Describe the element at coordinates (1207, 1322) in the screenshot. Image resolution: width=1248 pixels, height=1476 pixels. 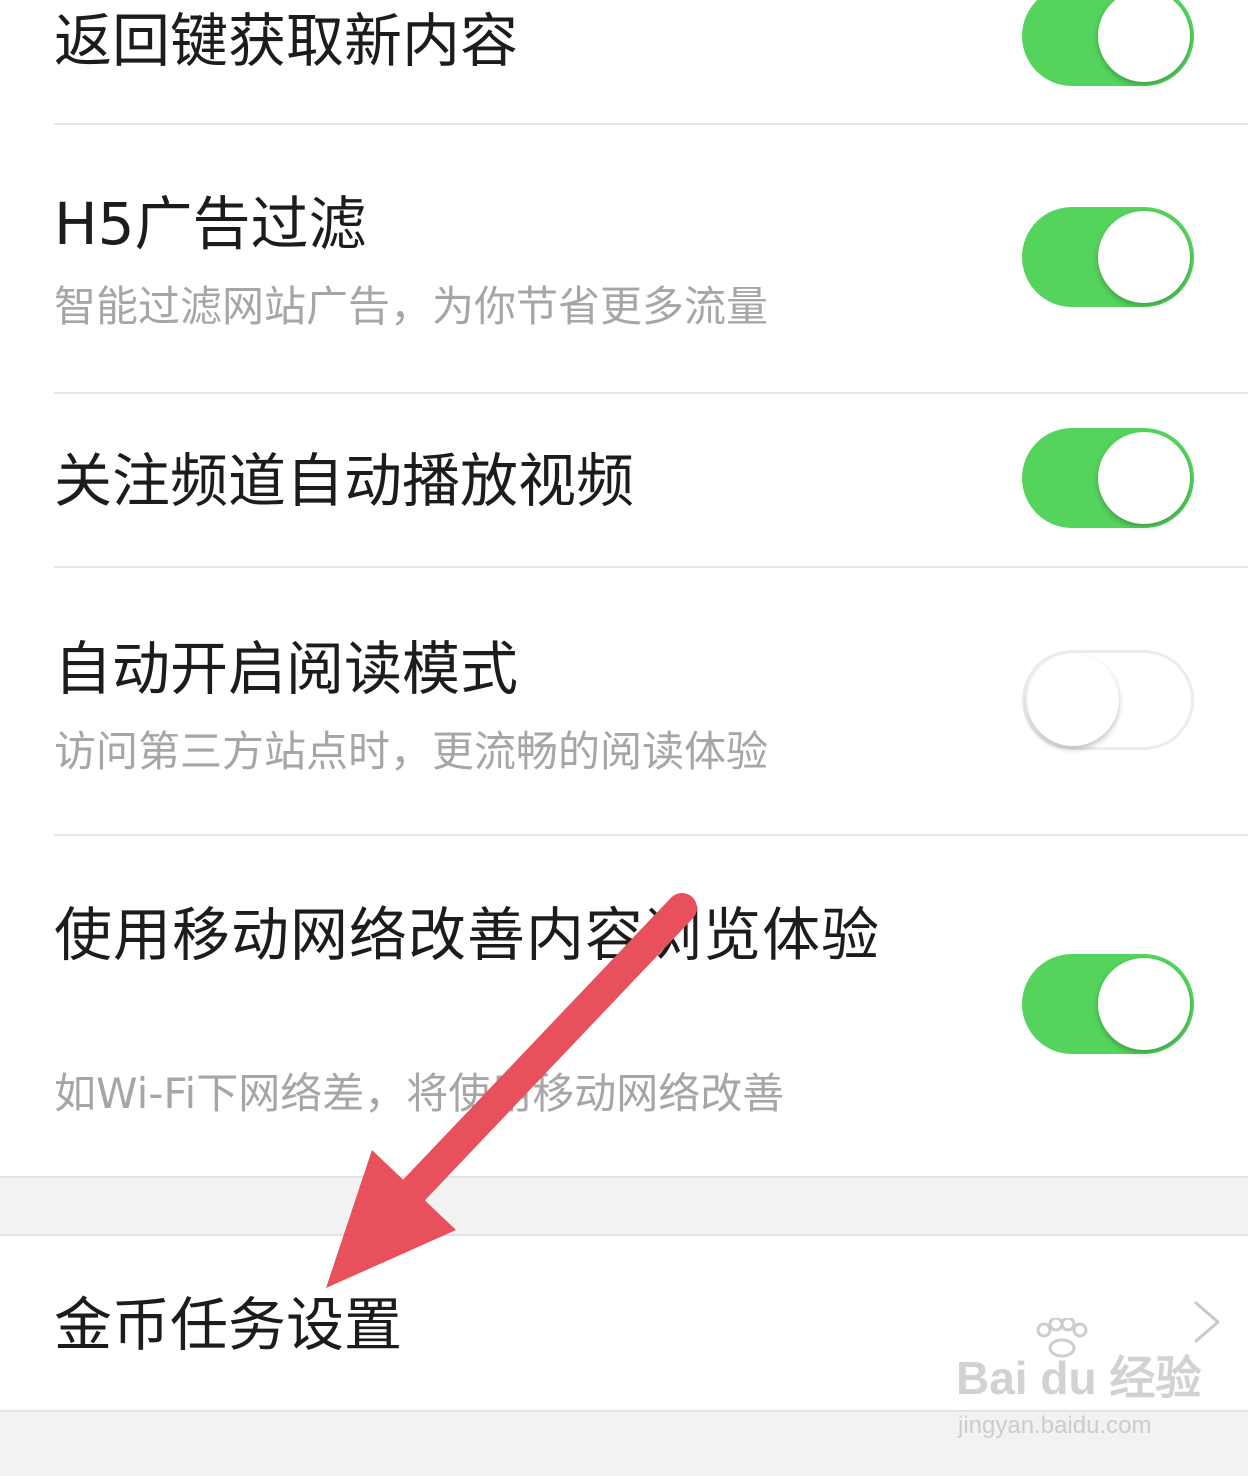
I see `chevron-right-icon` at that location.